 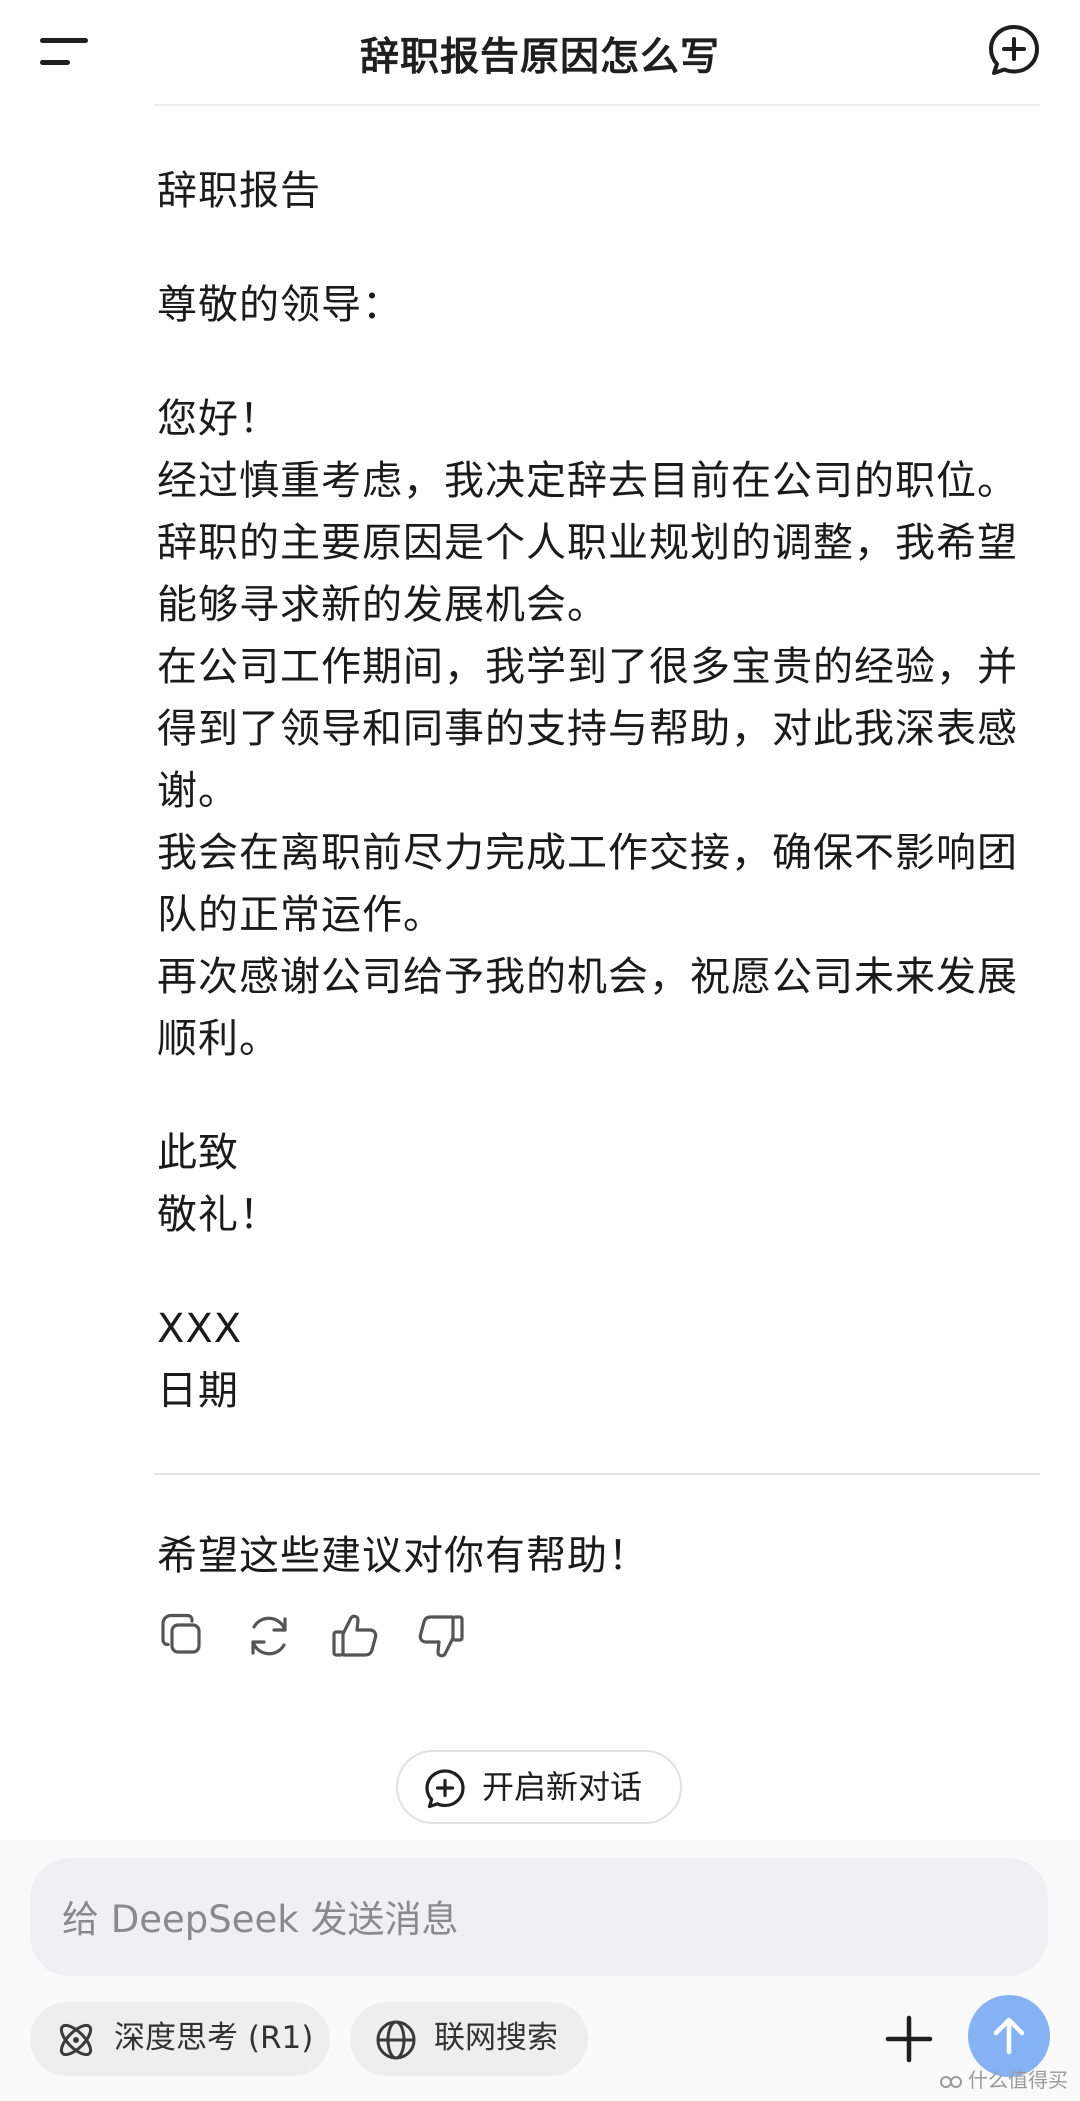 What do you see at coordinates (198, 1391) in the screenshot?
I see `letter-date: 日期` at bounding box center [198, 1391].